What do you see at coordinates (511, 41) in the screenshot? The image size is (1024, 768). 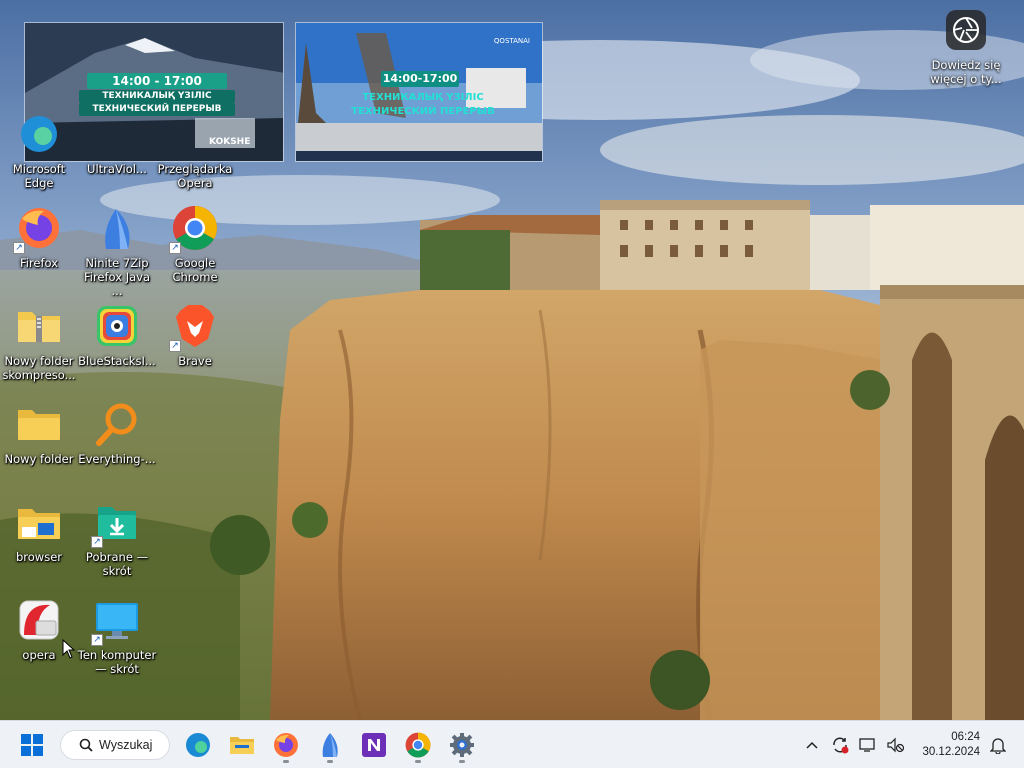 I see `thumbnail-brand: QOSTANAI` at bounding box center [511, 41].